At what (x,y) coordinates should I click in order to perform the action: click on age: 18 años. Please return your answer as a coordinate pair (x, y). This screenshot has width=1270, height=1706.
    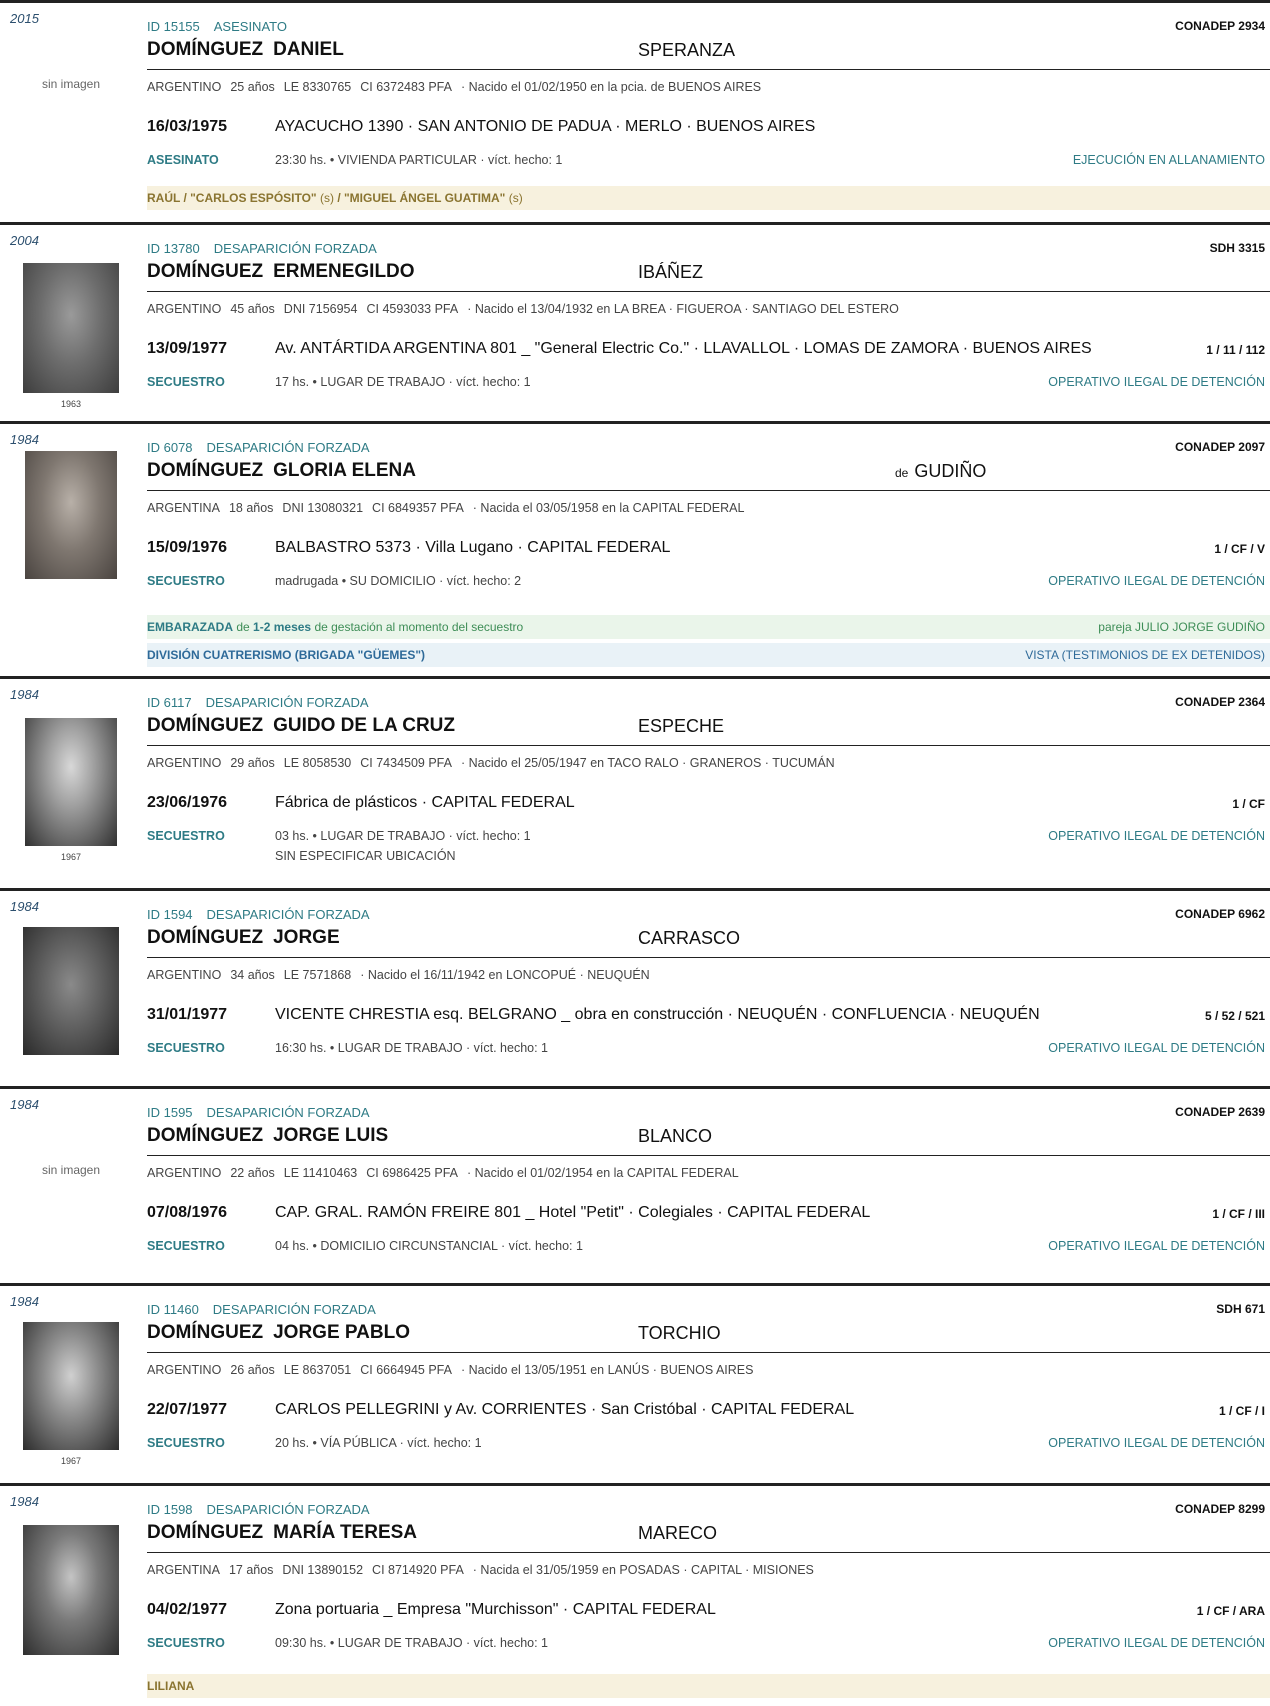
    Looking at the image, I should click on (251, 508).